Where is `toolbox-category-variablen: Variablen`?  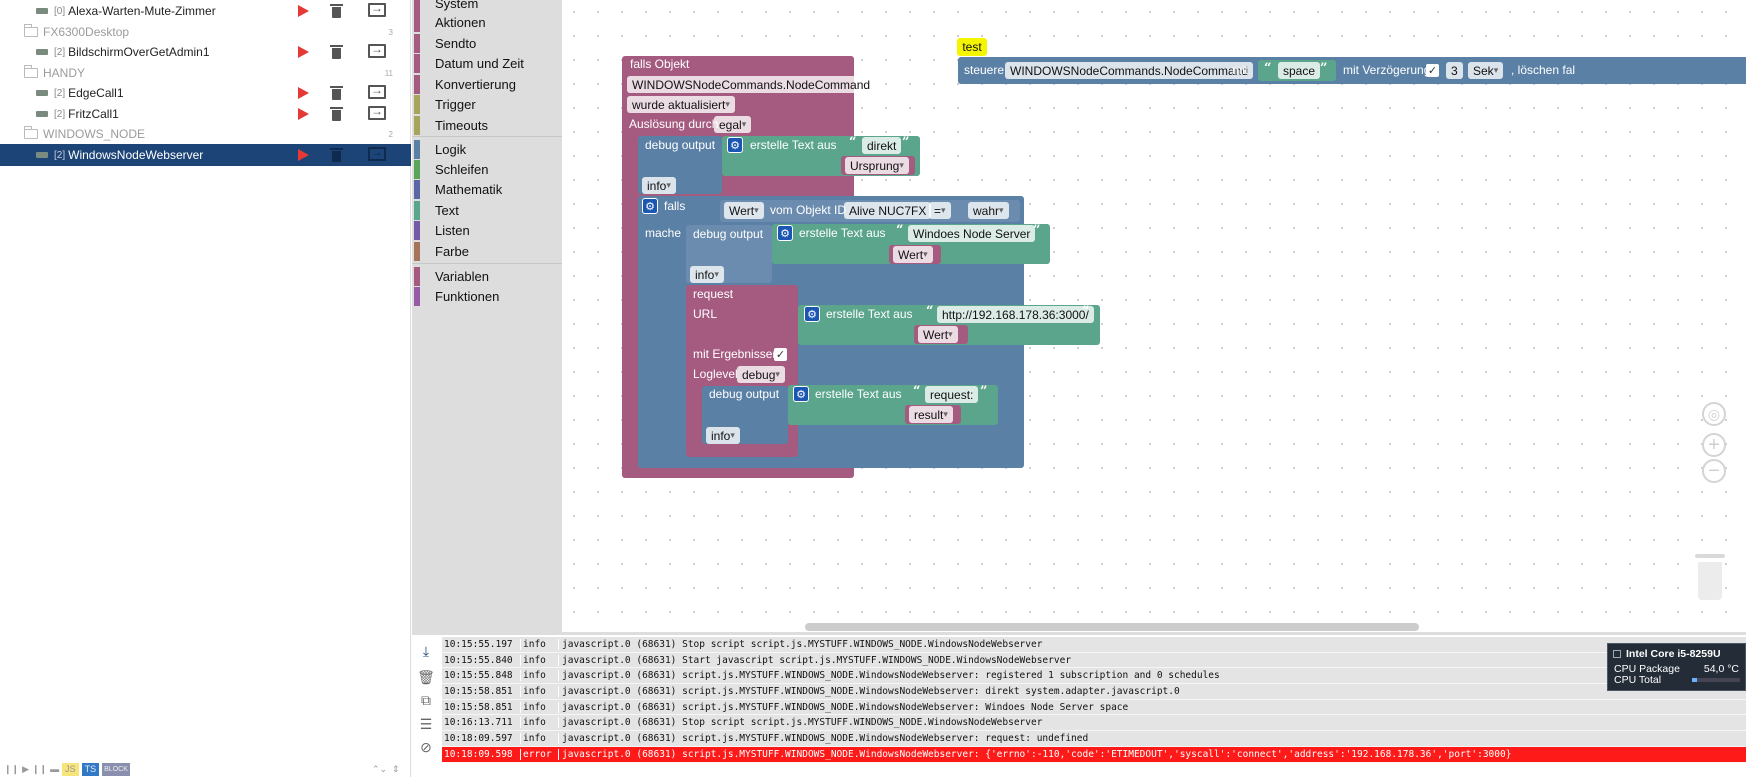
toolbox-category-variablen: Variablen is located at coordinates (487, 276).